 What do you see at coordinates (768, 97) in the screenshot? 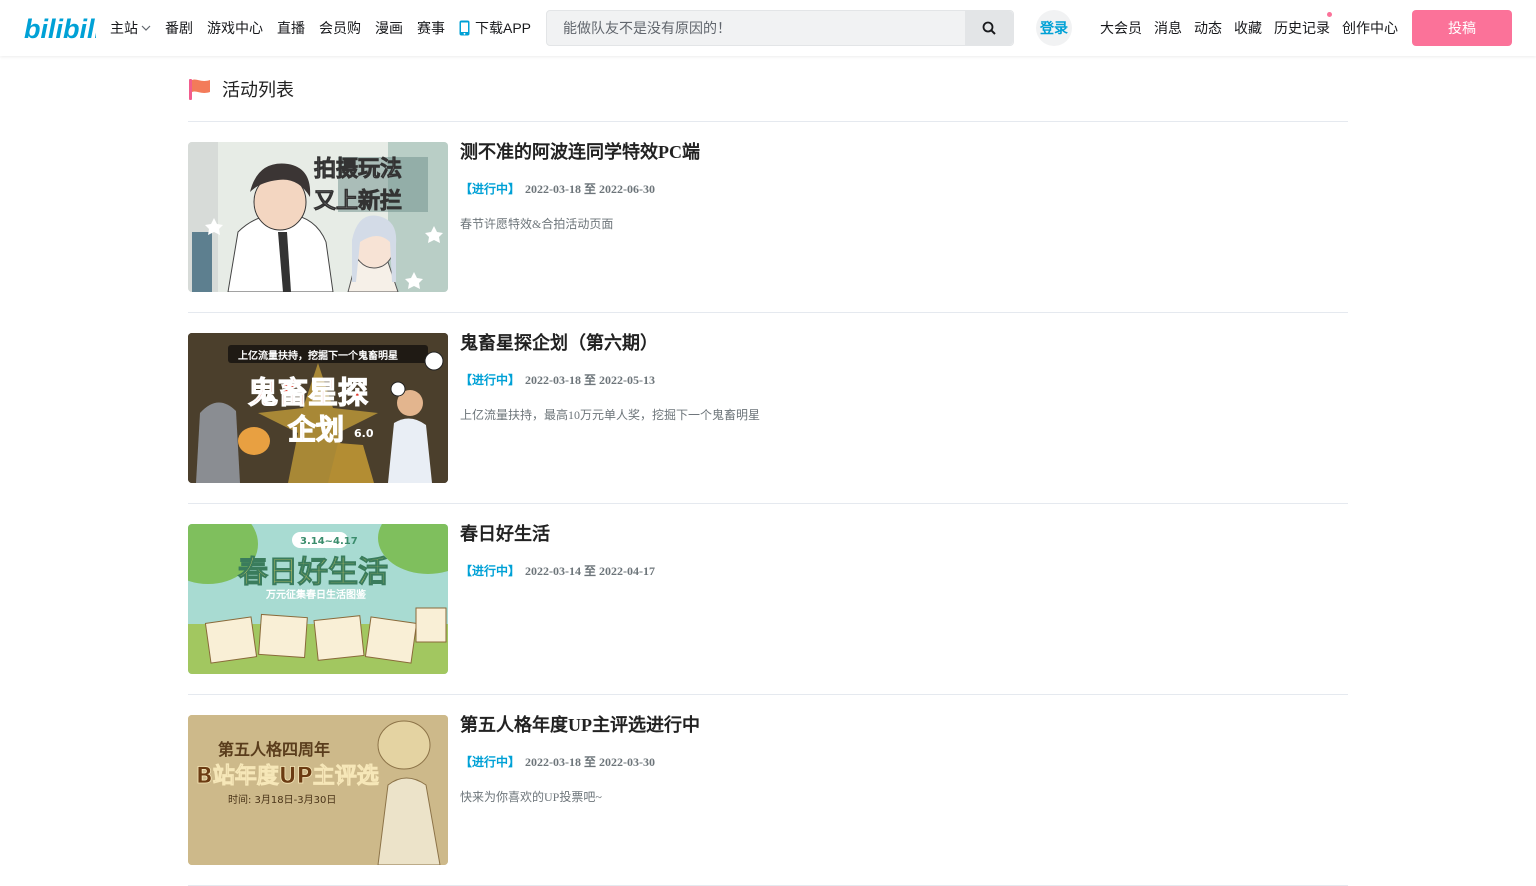
I see `page-header: 活动列表` at bounding box center [768, 97].